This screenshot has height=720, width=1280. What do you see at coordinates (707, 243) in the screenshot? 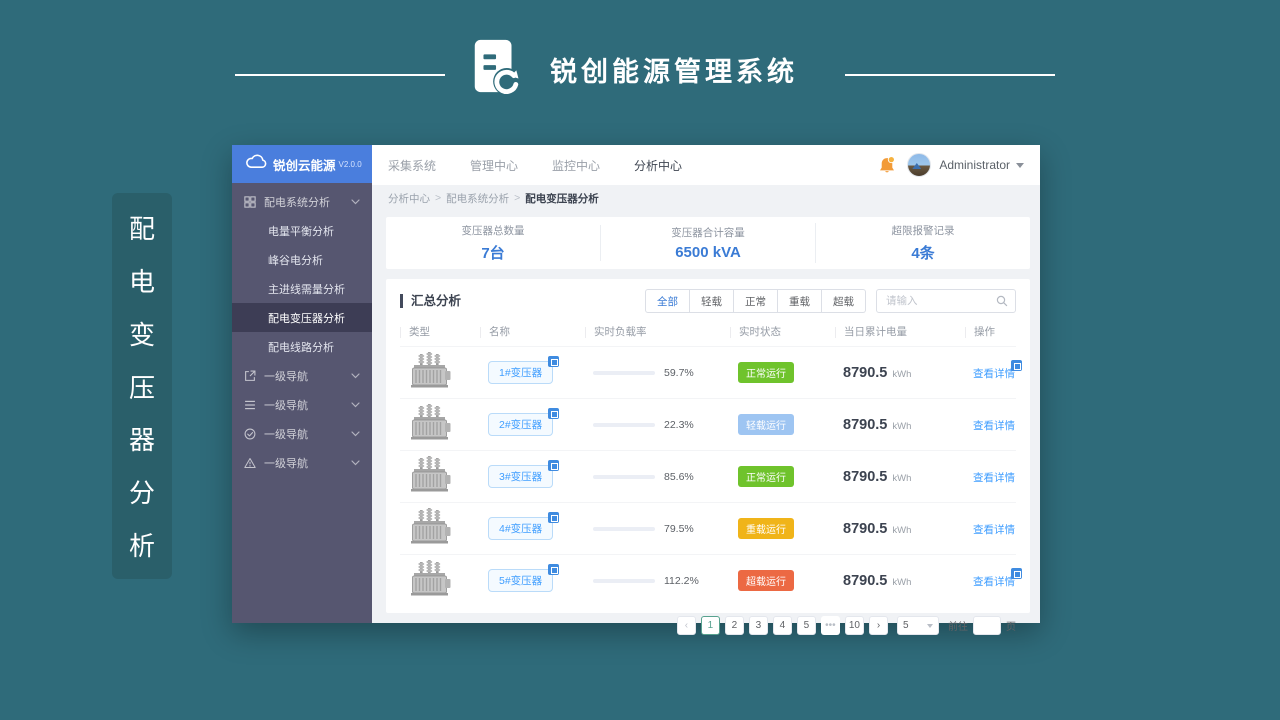
I see `stat-item: 变压器合计容量 6500 kVA` at bounding box center [707, 243].